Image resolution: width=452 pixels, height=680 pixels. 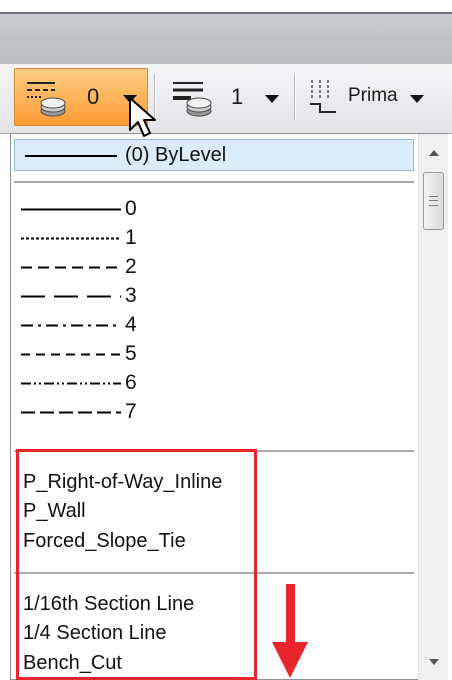 I want to click on line-style-number: 4, so click(x=131, y=324).